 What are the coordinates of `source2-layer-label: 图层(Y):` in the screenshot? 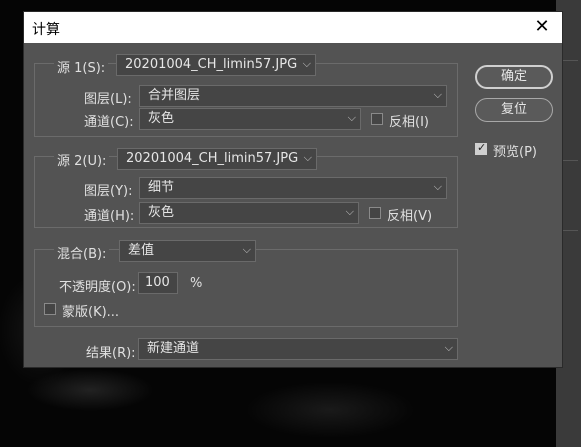 It's located at (108, 191).